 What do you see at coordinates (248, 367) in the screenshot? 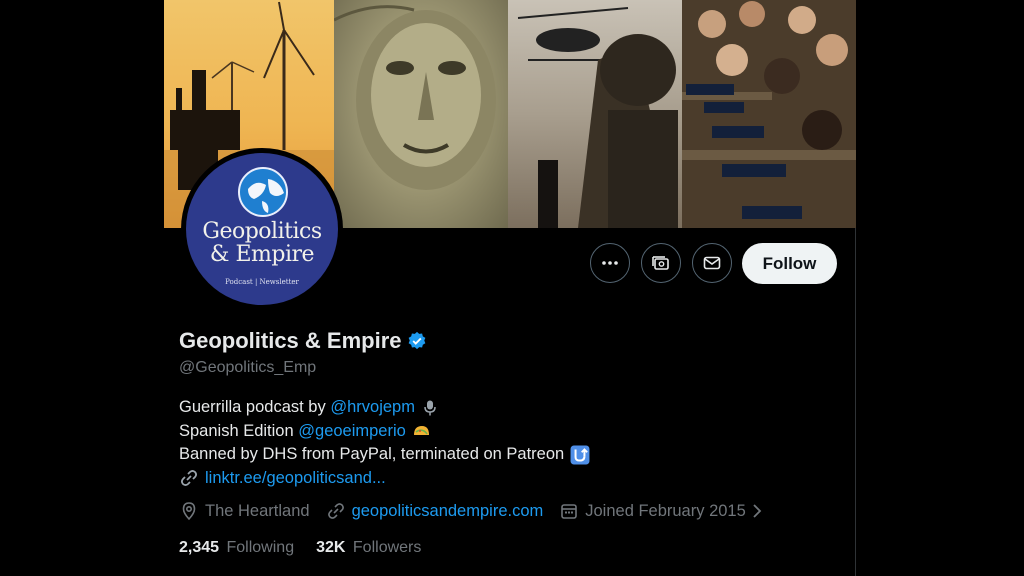
I see `profile-handle: @Geopolitics_Emp` at bounding box center [248, 367].